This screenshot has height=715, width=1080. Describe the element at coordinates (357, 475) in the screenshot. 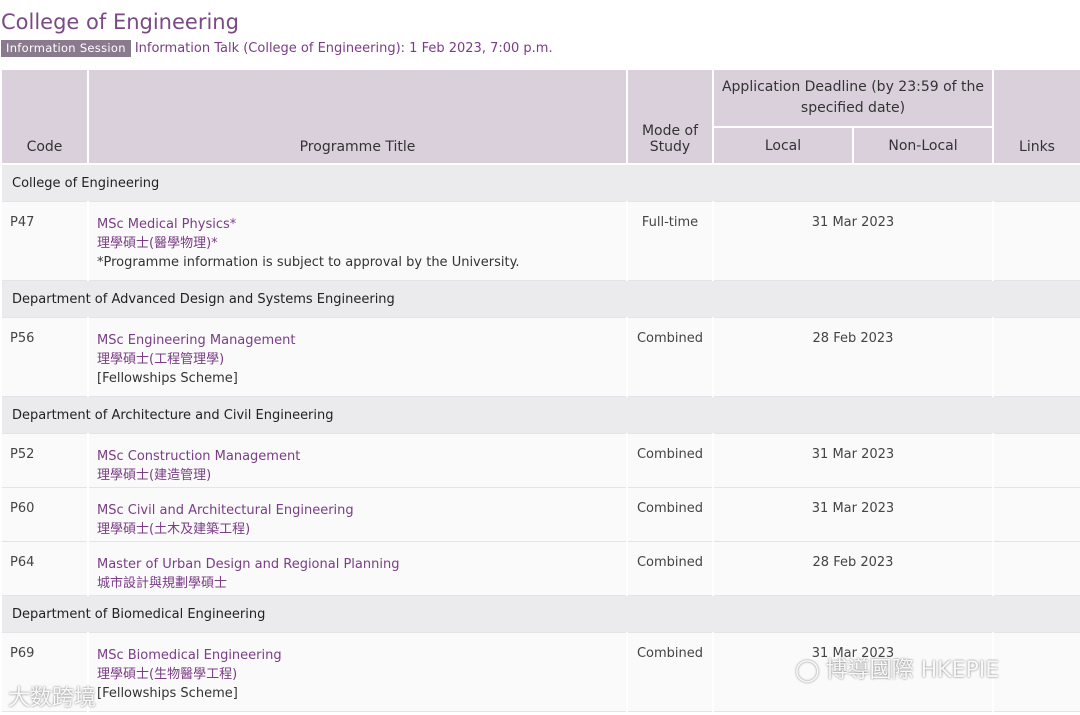

I see `programme-title-chinese: 理學碩士(建造管理)` at that location.